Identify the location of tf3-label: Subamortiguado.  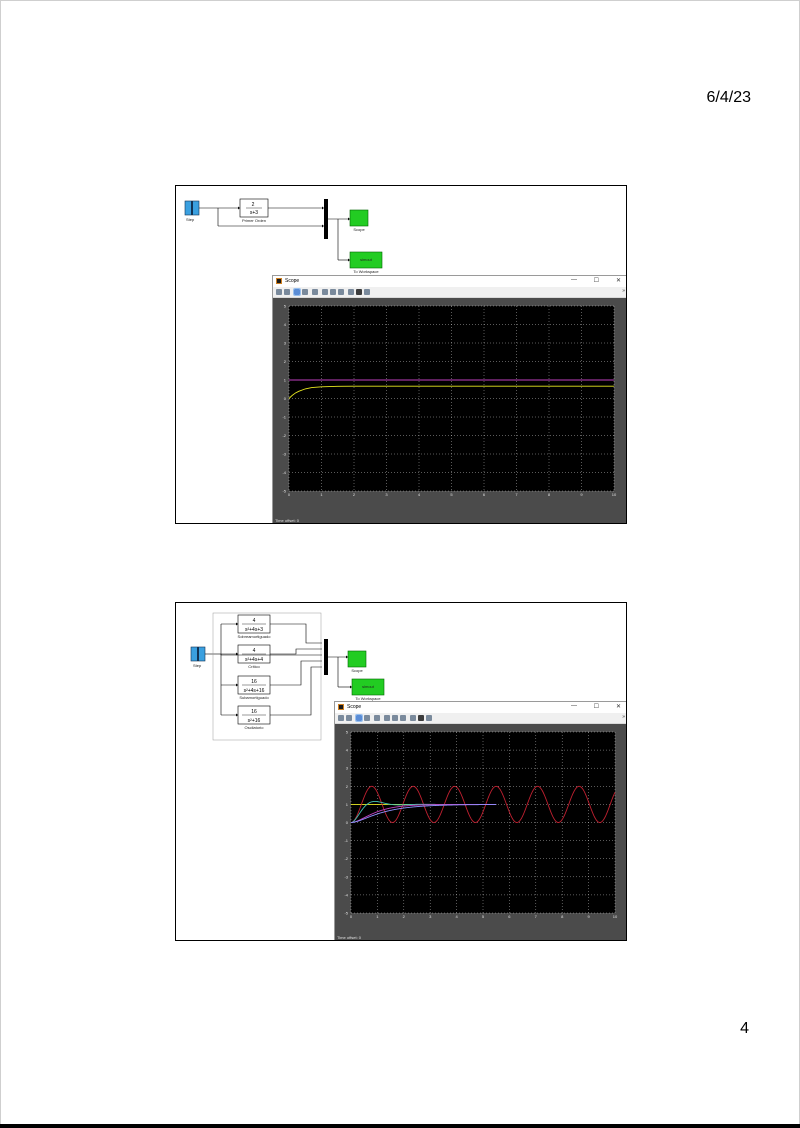
(254, 697).